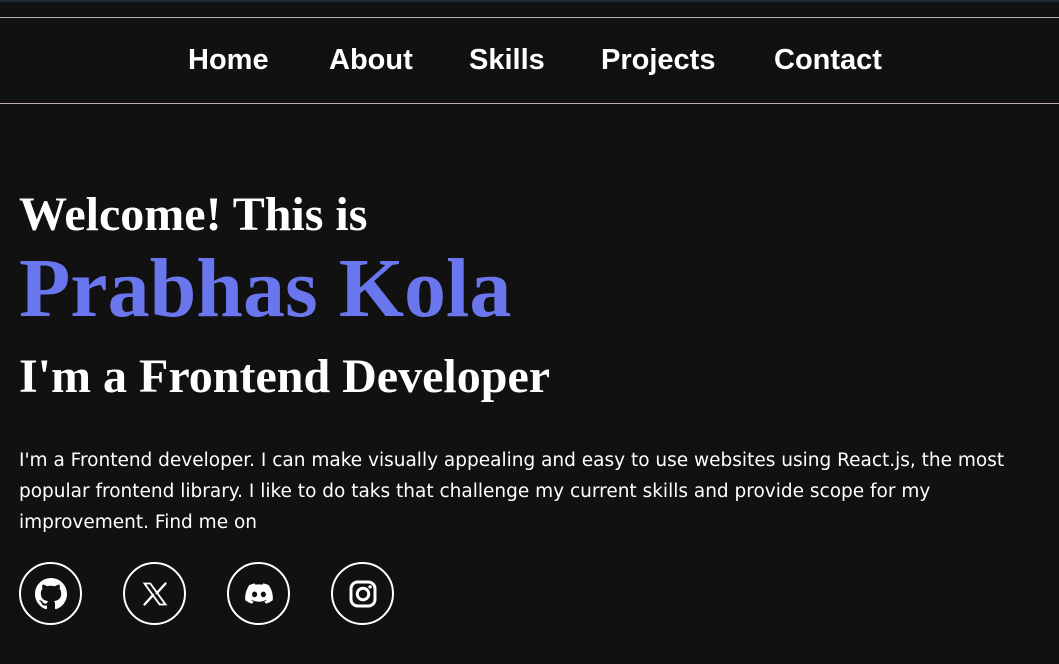 The image size is (1059, 664). What do you see at coordinates (507, 60) in the screenshot?
I see `nav-item-skills: Skills` at bounding box center [507, 60].